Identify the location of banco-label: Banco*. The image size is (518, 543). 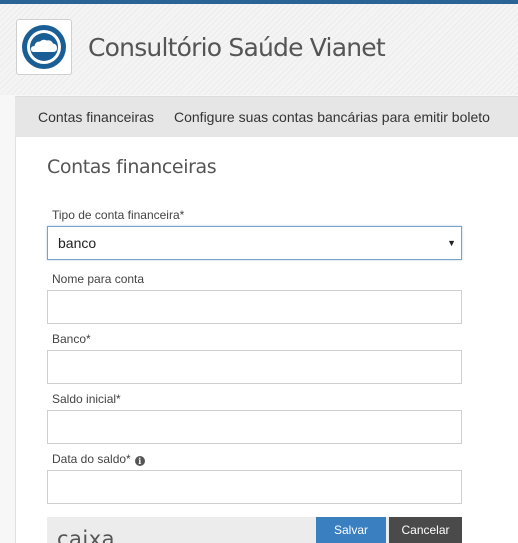
(71, 339).